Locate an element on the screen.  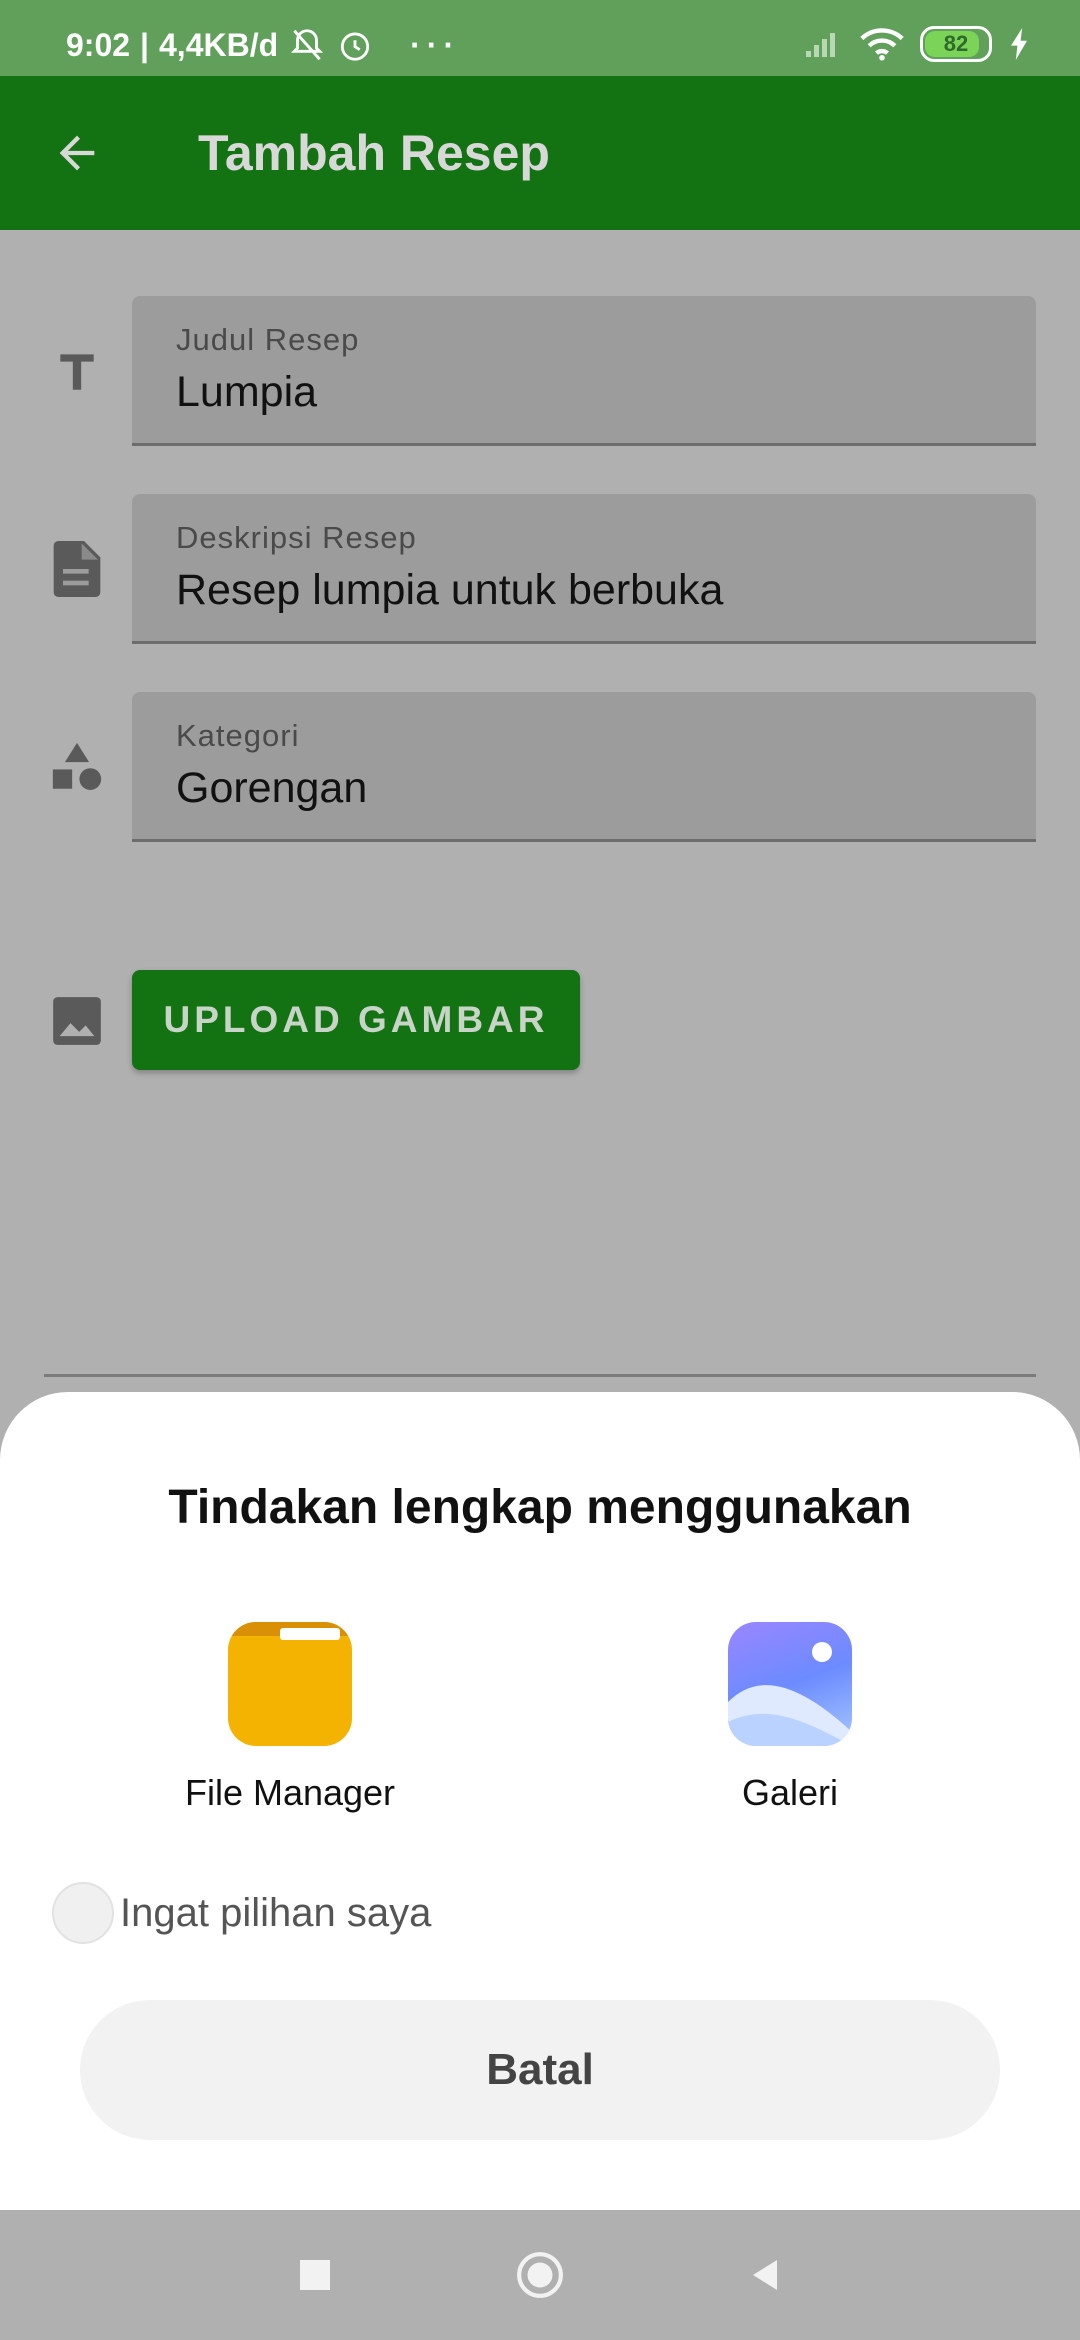
mute-icon is located at coordinates (307, 45).